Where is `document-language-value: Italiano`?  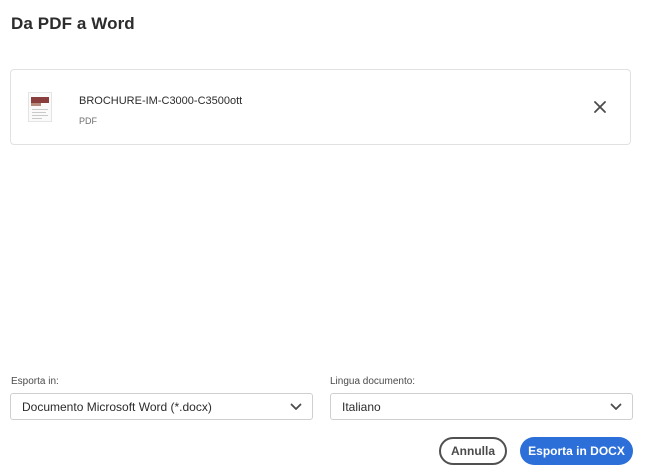 document-language-value: Italiano is located at coordinates (361, 407).